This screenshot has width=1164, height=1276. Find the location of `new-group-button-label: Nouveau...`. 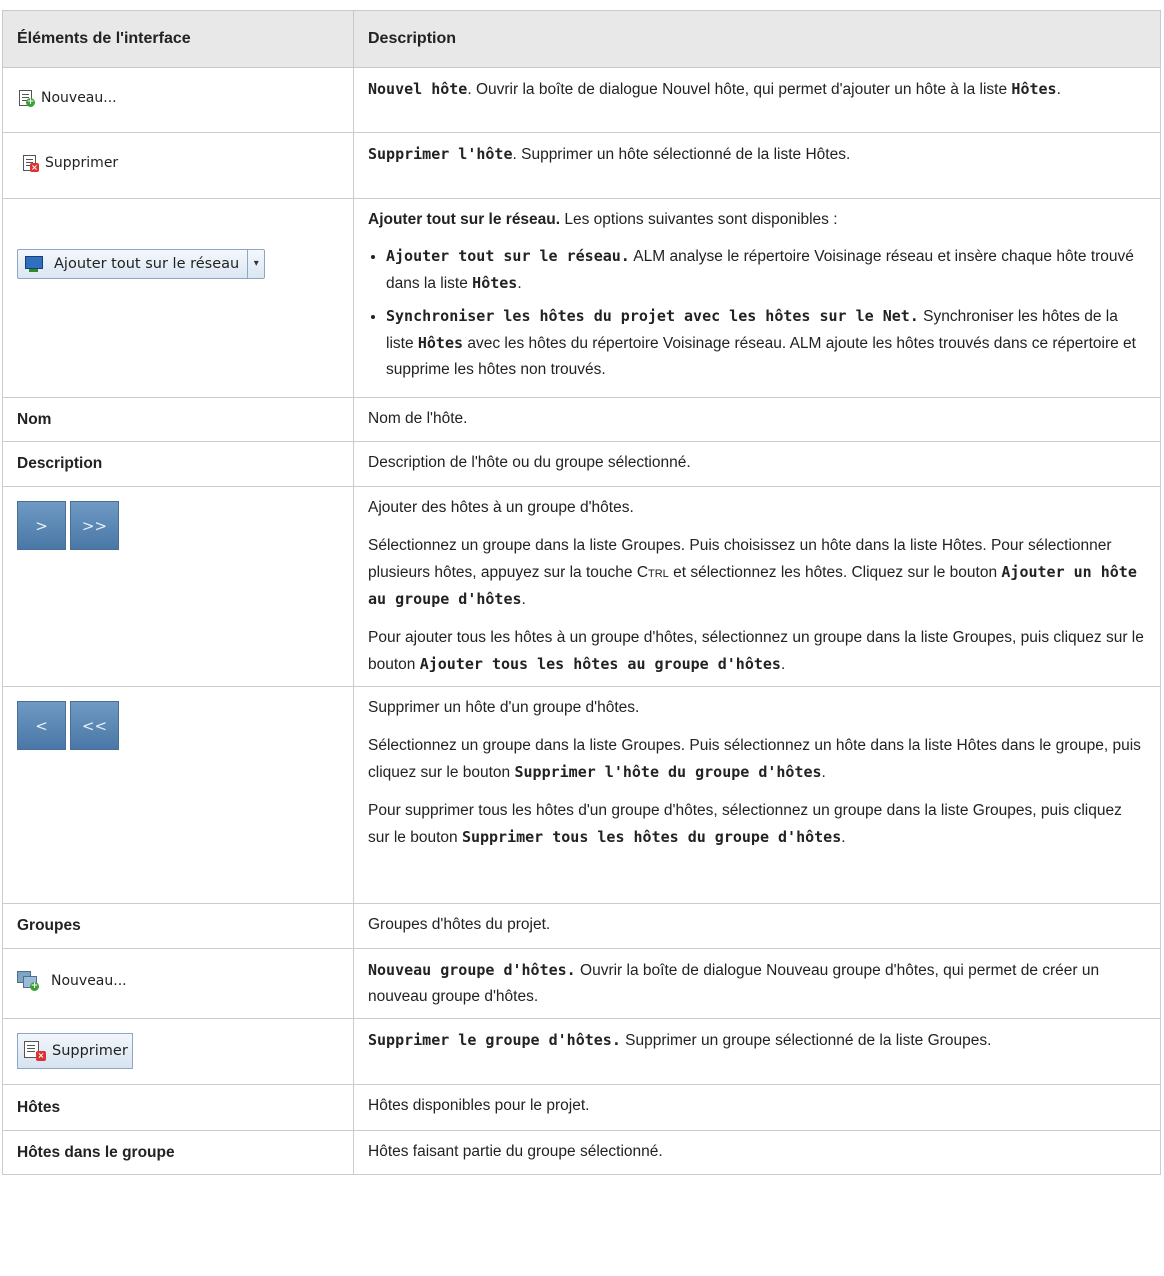

new-group-button-label: Nouveau... is located at coordinates (89, 980).